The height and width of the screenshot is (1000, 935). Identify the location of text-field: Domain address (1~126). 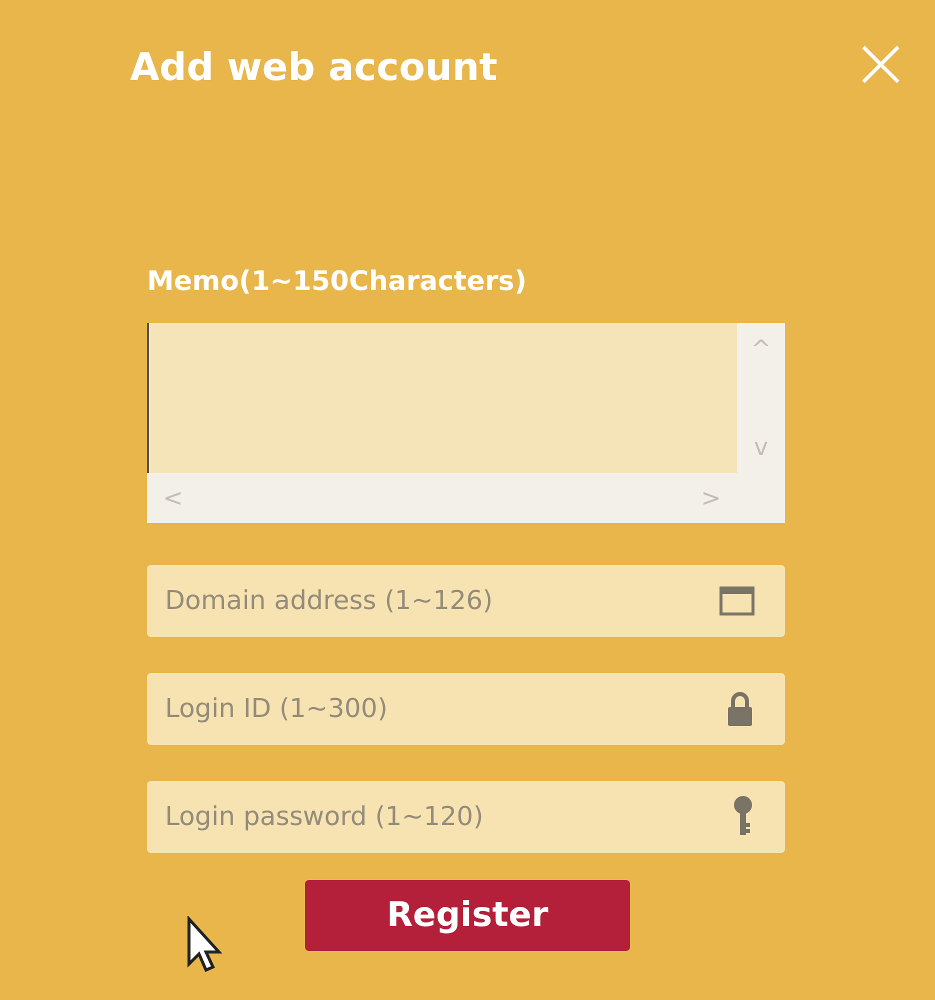
(466, 601).